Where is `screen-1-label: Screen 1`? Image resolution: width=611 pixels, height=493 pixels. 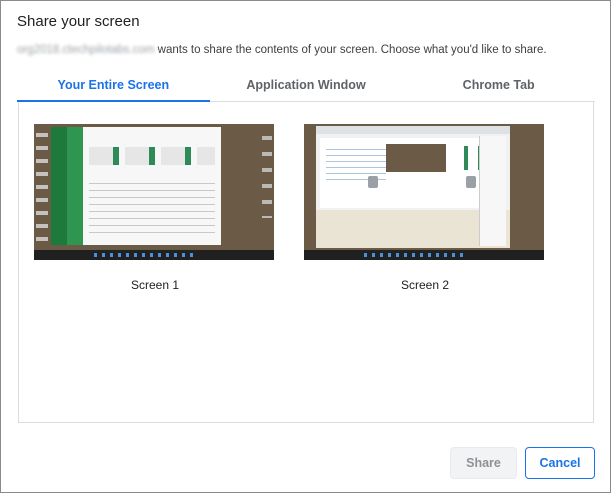 screen-1-label: Screen 1 is located at coordinates (155, 285).